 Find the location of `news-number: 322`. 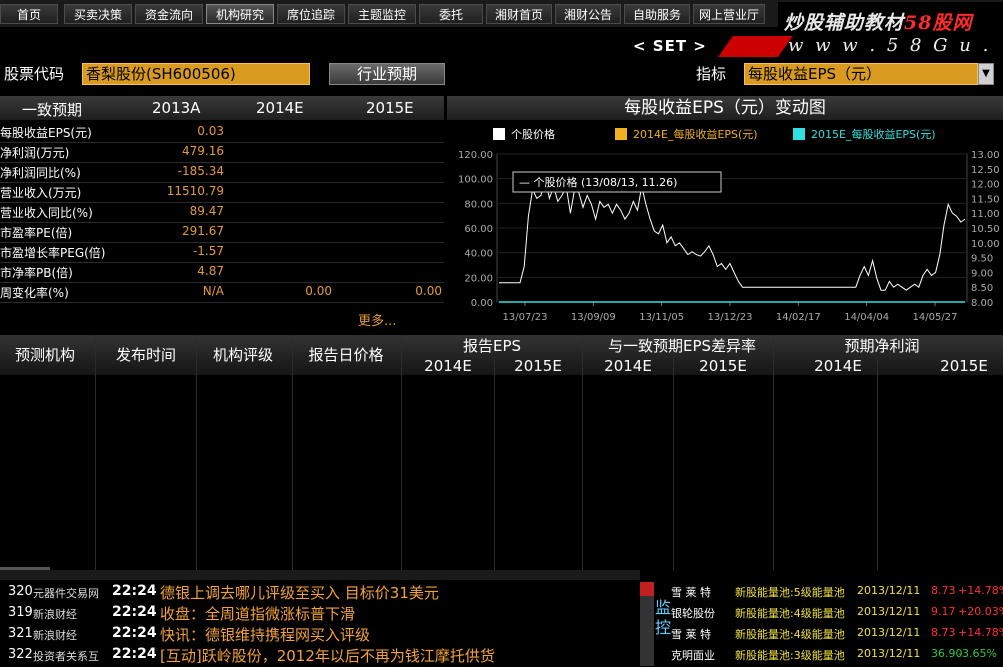

news-number: 322 is located at coordinates (20, 654).